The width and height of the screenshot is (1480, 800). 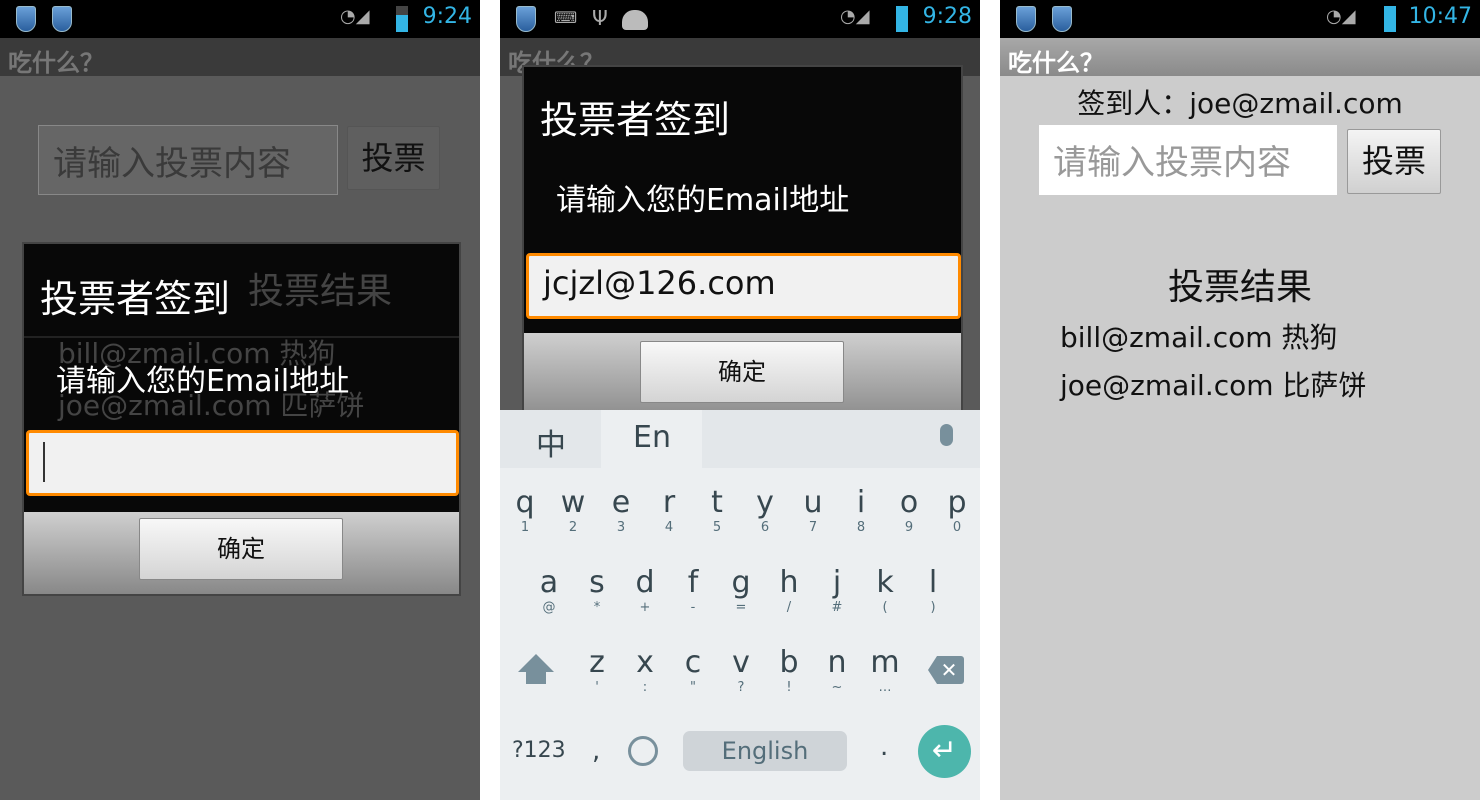 What do you see at coordinates (957, 502) in the screenshot?
I see `key-label: p` at bounding box center [957, 502].